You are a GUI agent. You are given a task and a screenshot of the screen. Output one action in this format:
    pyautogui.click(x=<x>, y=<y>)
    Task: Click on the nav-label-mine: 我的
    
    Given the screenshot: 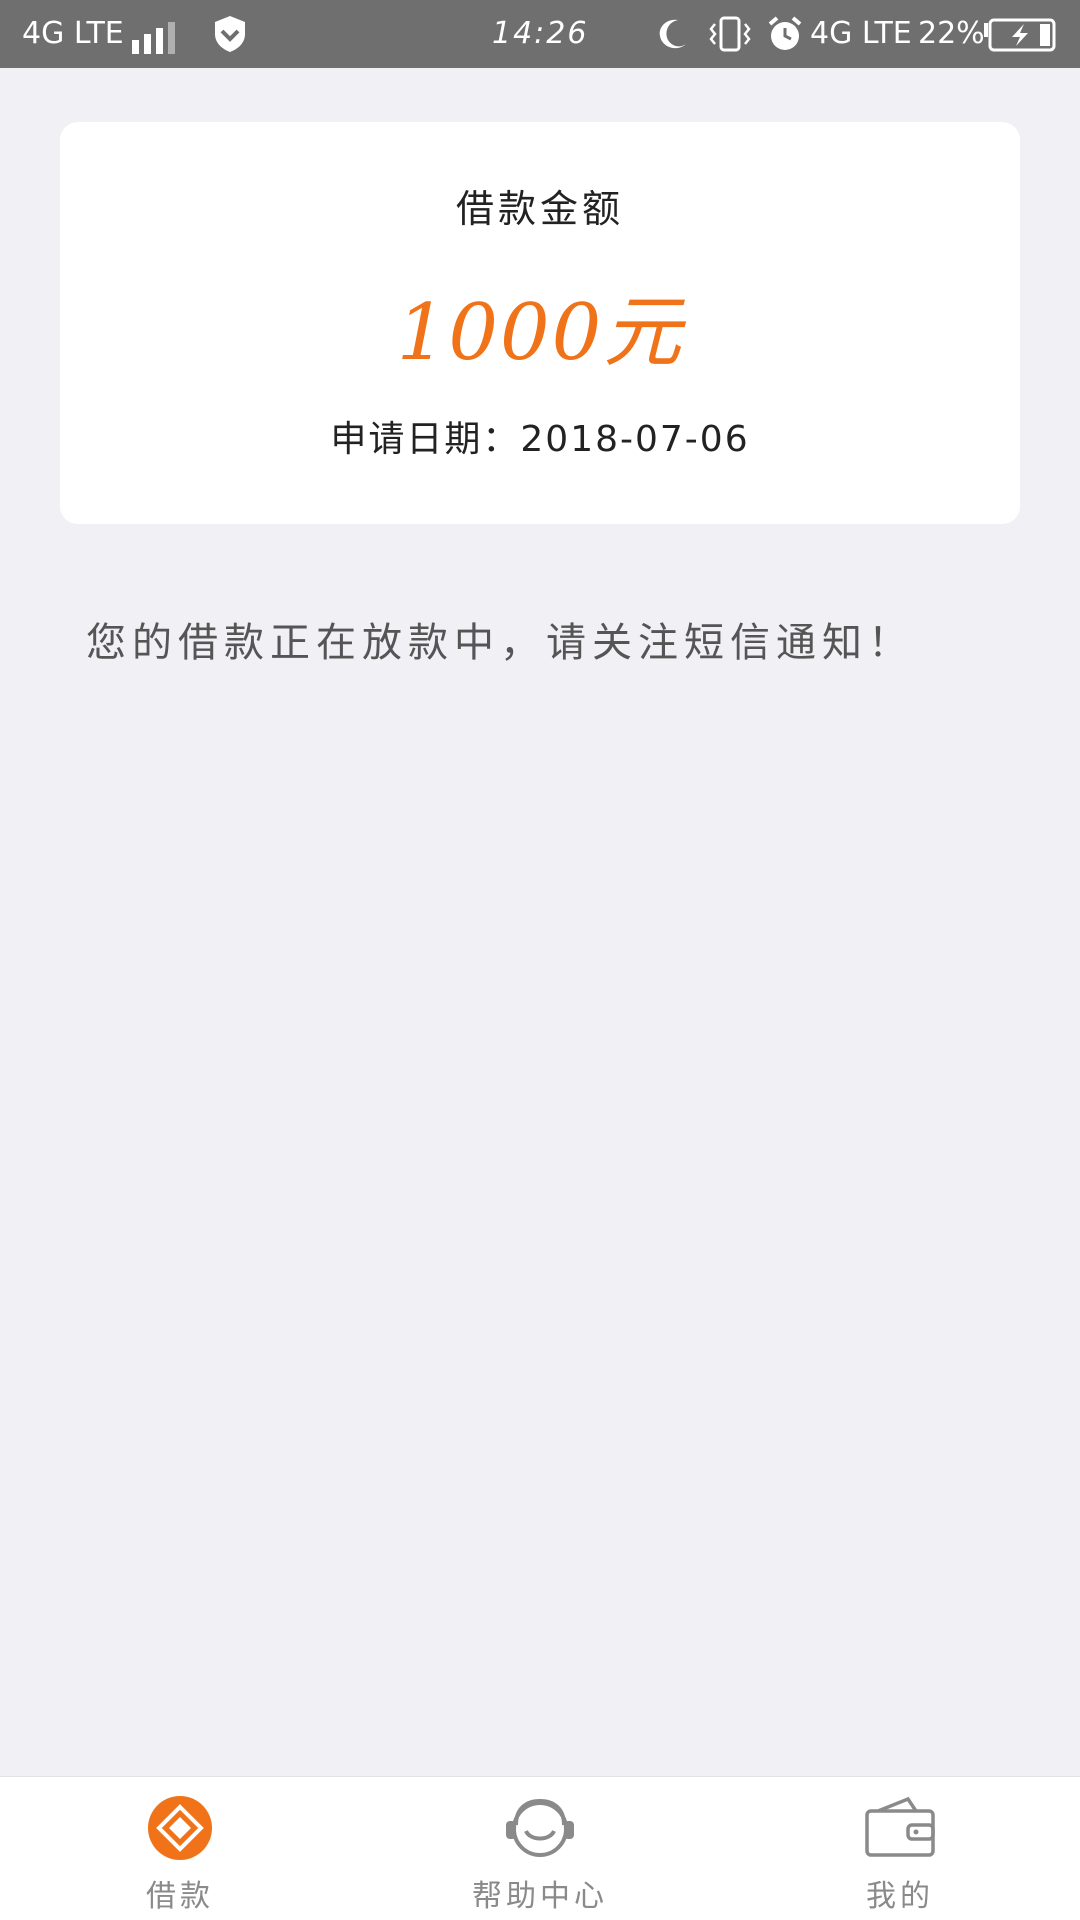 What is the action you would take?
    pyautogui.click(x=900, y=1896)
    